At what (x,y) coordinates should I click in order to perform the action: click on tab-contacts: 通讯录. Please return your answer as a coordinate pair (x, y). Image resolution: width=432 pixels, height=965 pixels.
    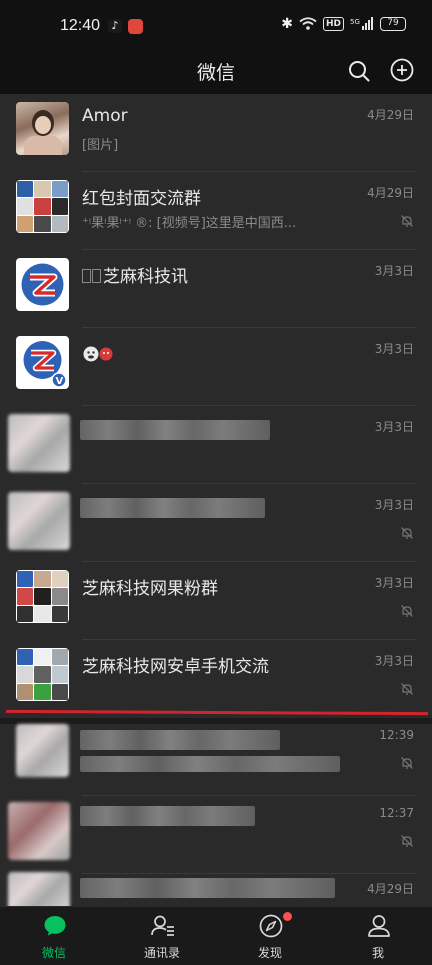
    Looking at the image, I should click on (162, 936).